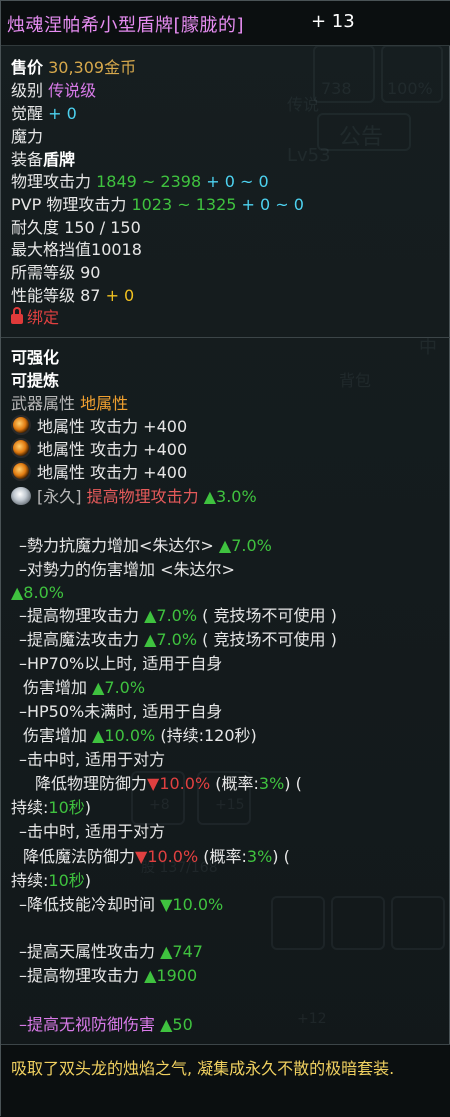 This screenshot has height=1117, width=450. I want to click on effect-value: ▲8.0%, so click(37, 592).